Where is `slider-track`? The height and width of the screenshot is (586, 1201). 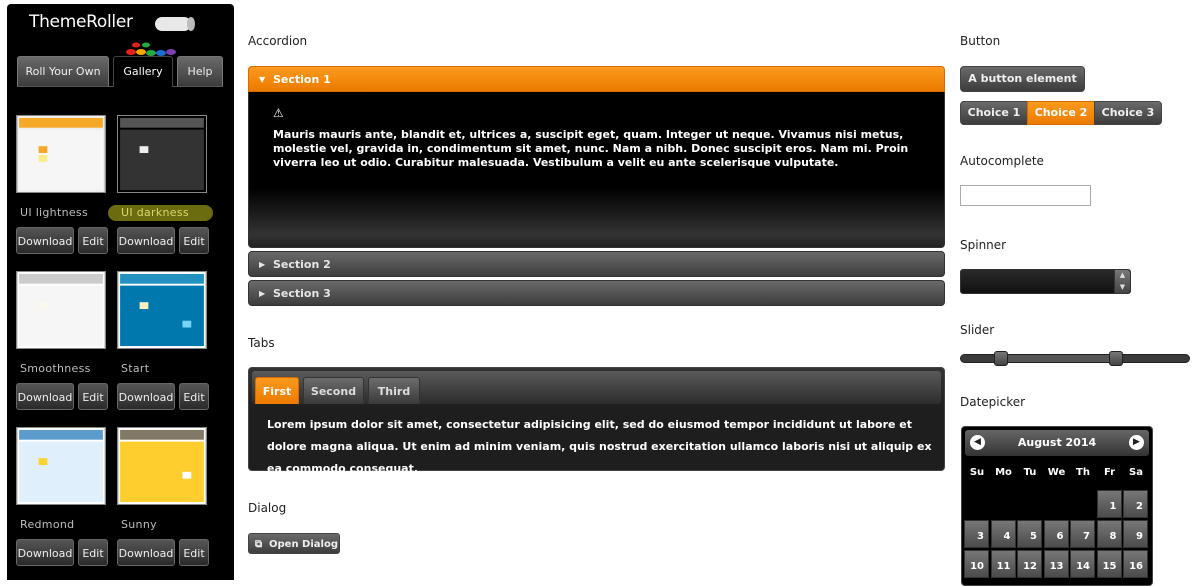 slider-track is located at coordinates (1075, 358).